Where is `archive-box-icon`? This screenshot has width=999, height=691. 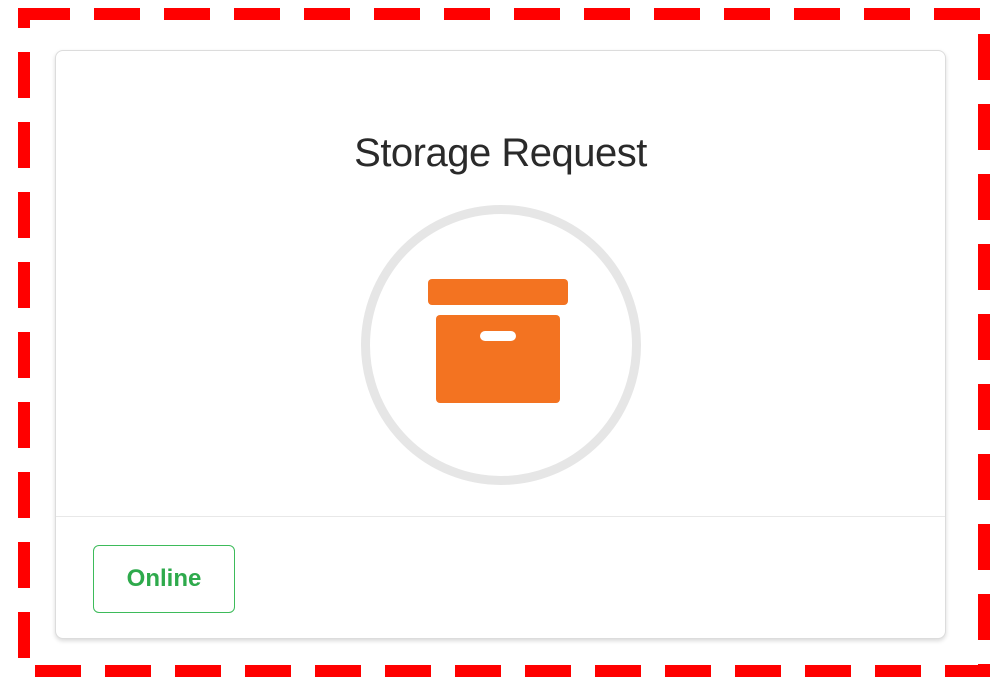
archive-box-icon is located at coordinates (498, 341).